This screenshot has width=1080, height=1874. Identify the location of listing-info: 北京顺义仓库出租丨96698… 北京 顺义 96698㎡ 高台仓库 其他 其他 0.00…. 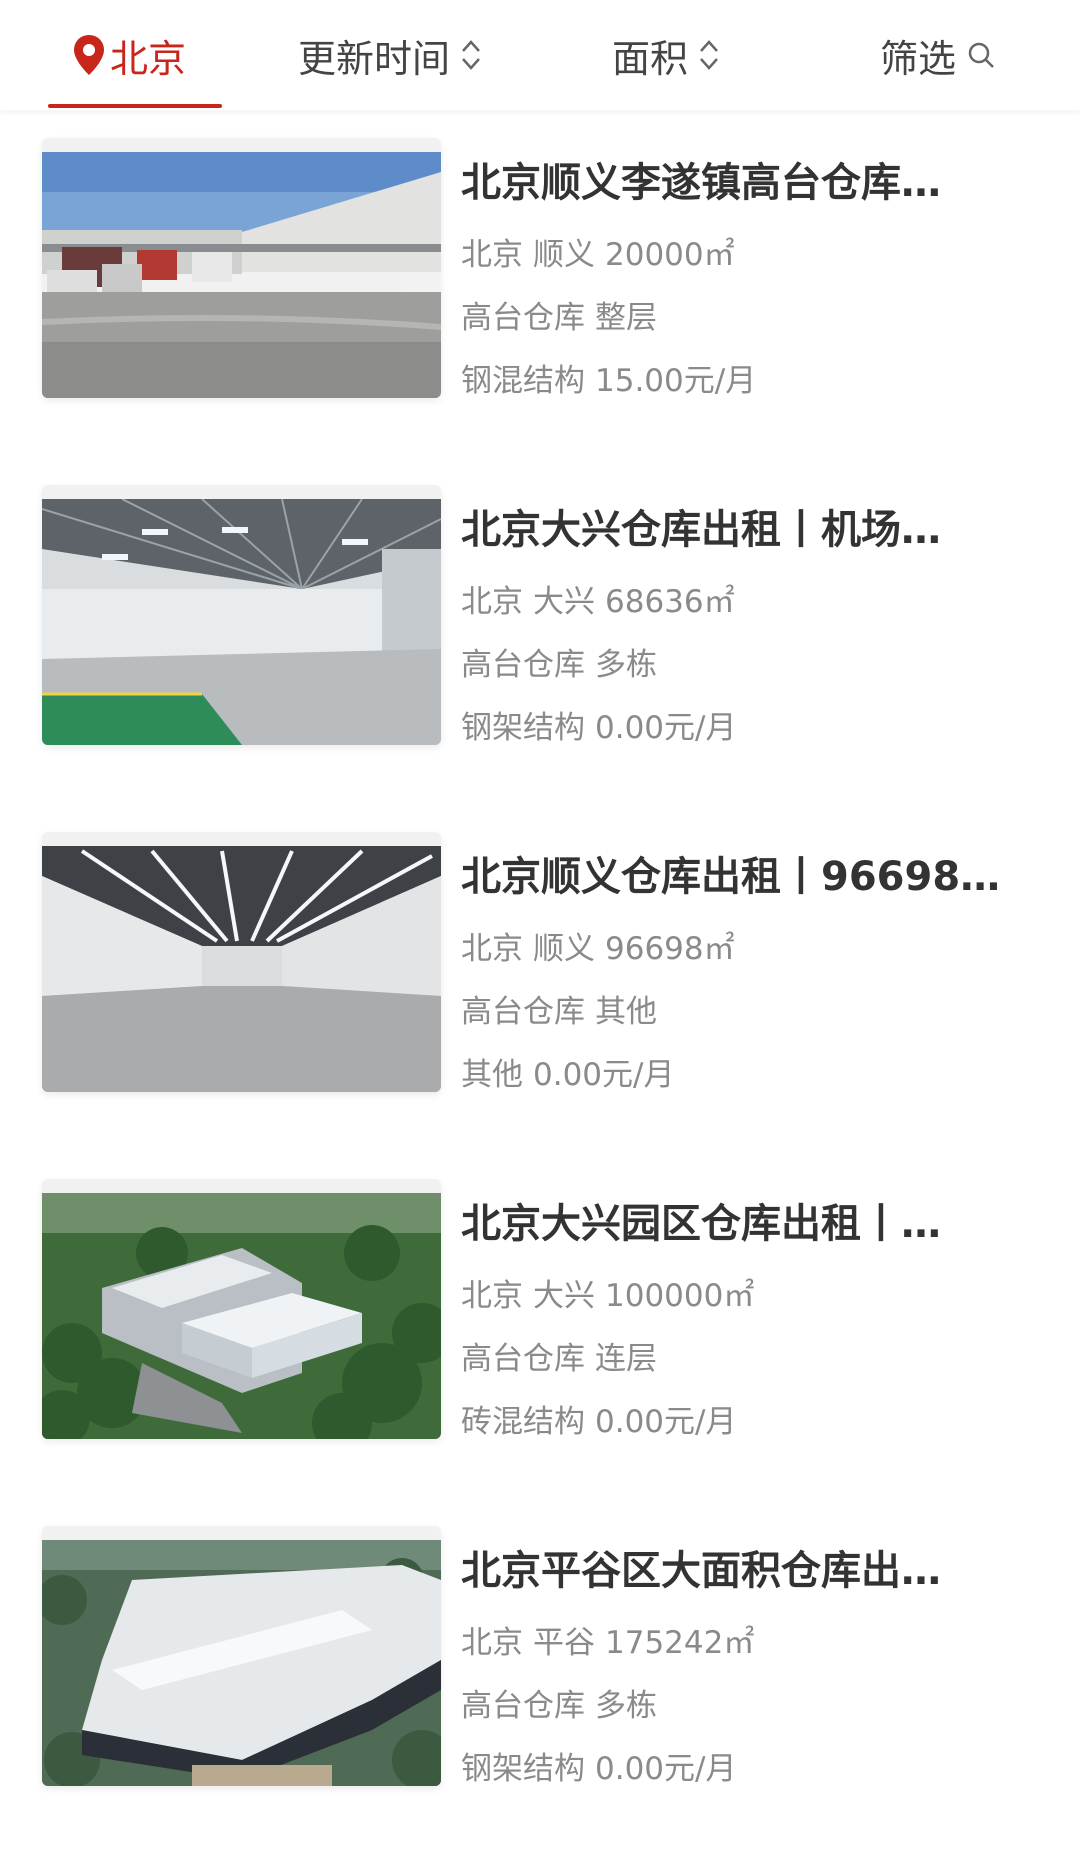
(751, 971).